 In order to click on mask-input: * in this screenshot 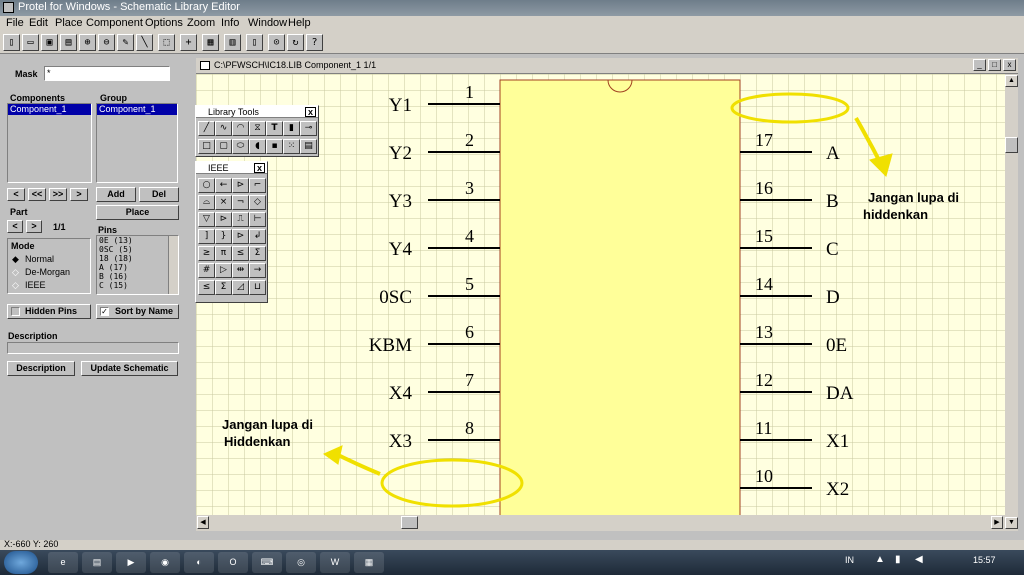, I will do `click(107, 73)`.